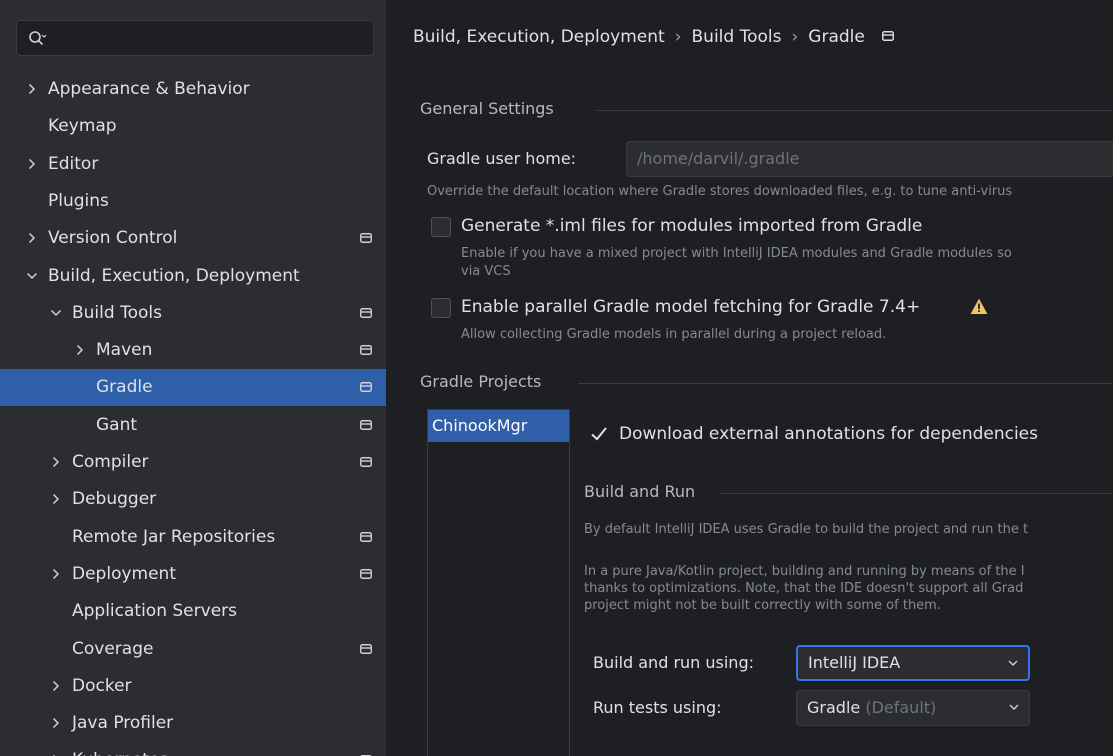  I want to click on sidebar-item: Build, Execution, Deployment, so click(193, 276).